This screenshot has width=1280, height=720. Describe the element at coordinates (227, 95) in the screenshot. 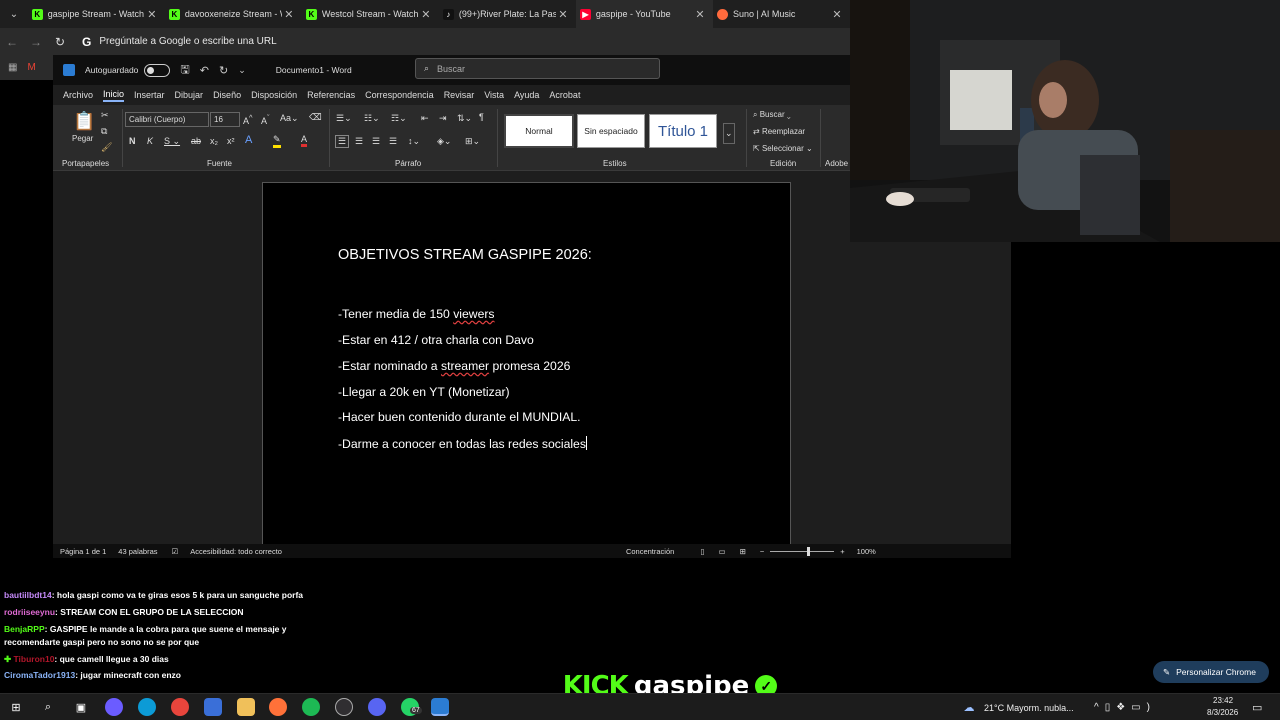

I see `menu-diseno: Diseño` at that location.